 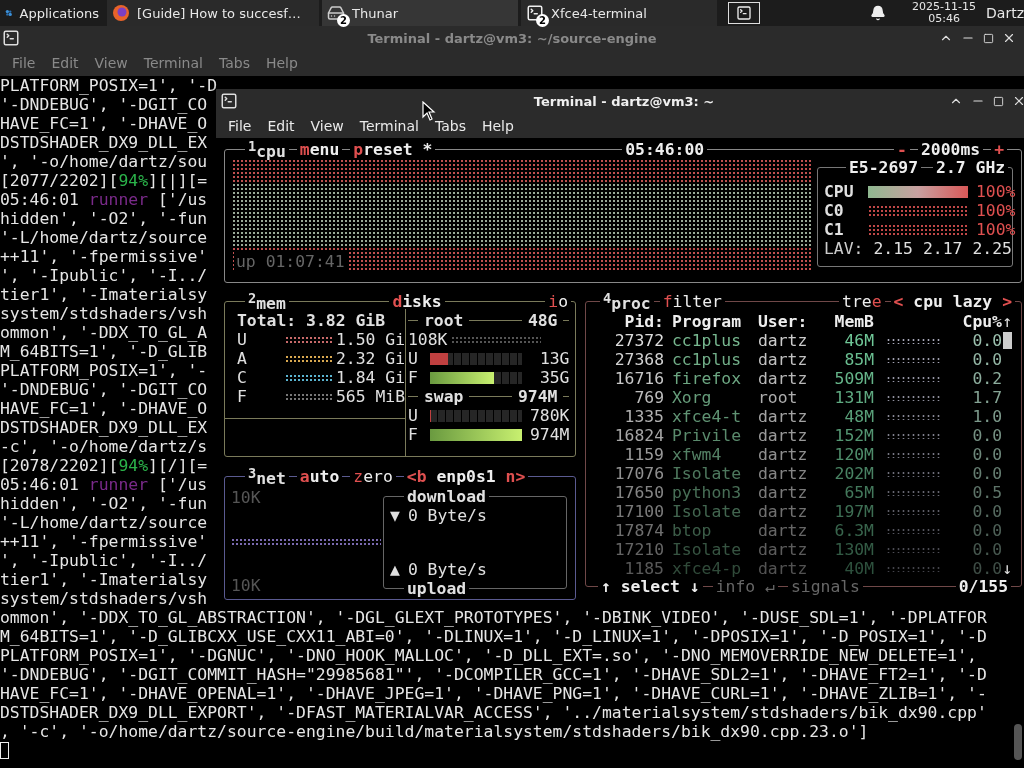 I want to click on bar-label: F, so click(x=413, y=434).